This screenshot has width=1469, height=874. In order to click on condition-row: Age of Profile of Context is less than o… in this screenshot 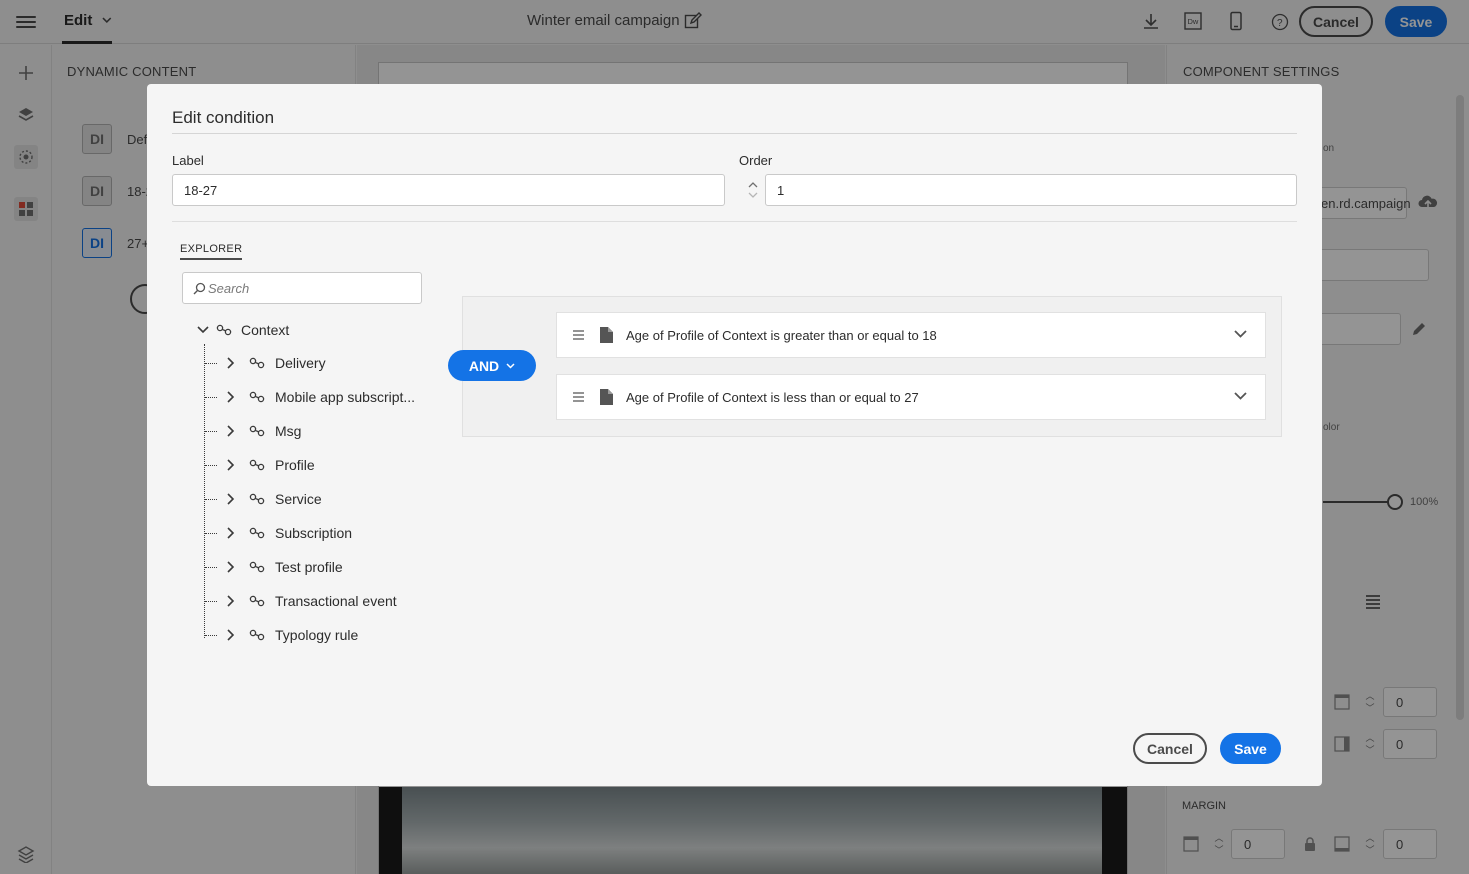, I will do `click(911, 397)`.